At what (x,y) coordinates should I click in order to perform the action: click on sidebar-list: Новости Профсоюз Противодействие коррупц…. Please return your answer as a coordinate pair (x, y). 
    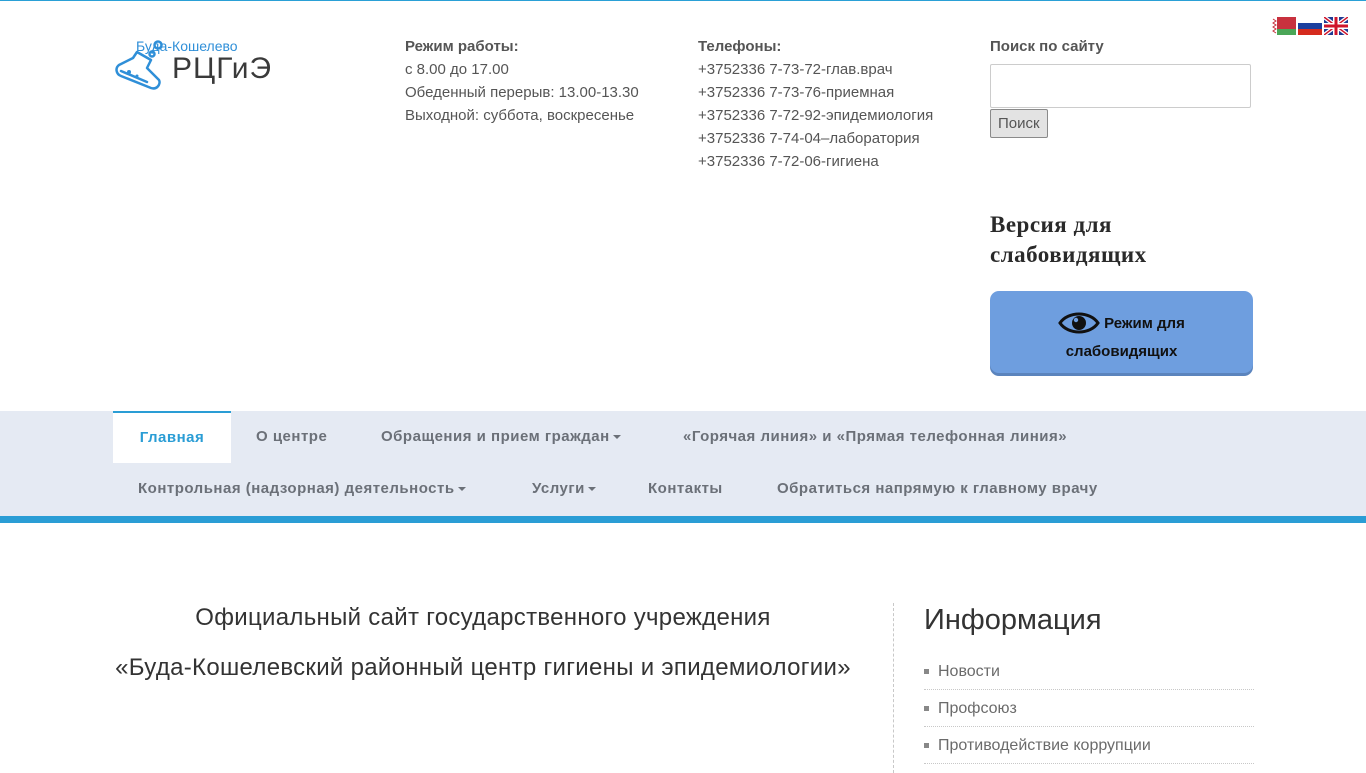
    Looking at the image, I should click on (1089, 708).